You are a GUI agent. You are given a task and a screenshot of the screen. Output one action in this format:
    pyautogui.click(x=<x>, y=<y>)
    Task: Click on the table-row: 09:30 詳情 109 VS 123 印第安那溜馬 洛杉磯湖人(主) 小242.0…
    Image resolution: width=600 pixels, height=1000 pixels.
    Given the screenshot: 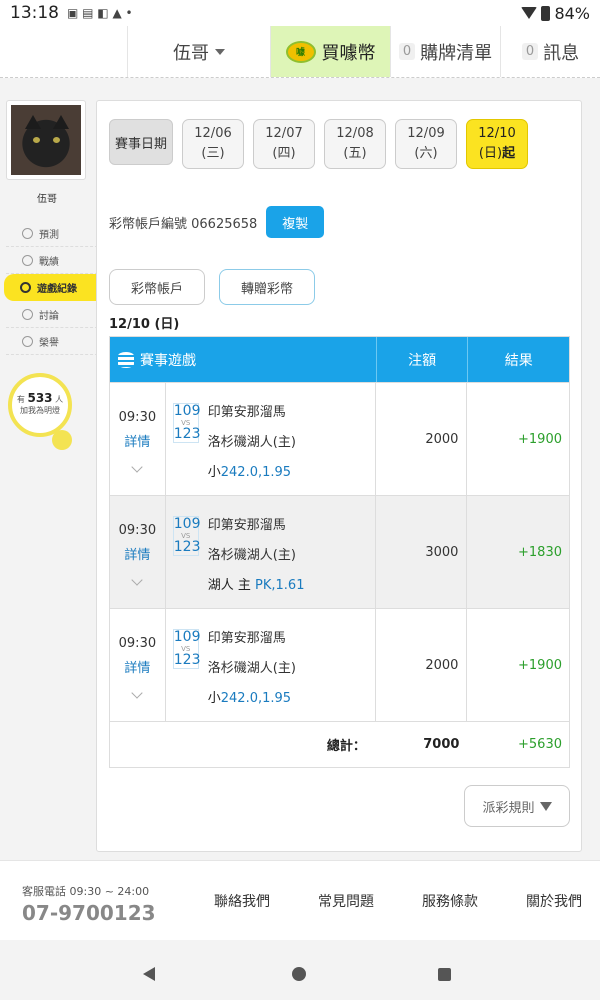 What is the action you would take?
    pyautogui.click(x=339, y=438)
    